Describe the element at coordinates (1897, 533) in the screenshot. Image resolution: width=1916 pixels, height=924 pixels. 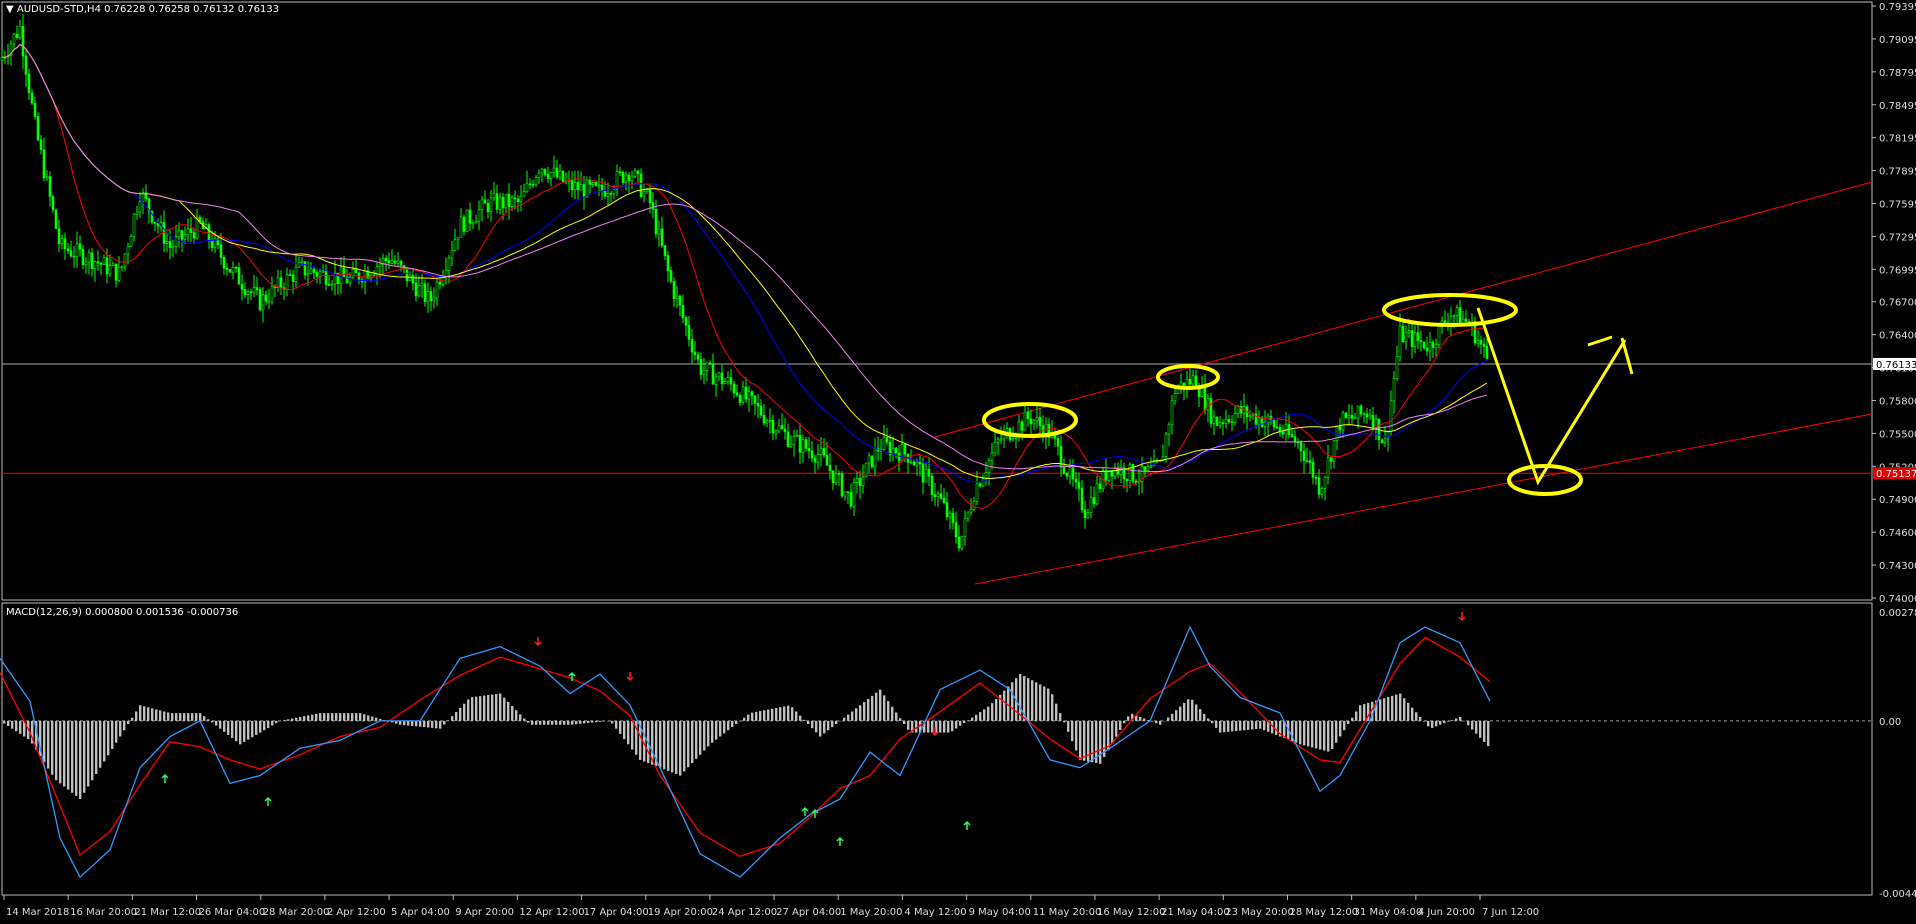
I see `price-tick-label: 0.74600` at that location.